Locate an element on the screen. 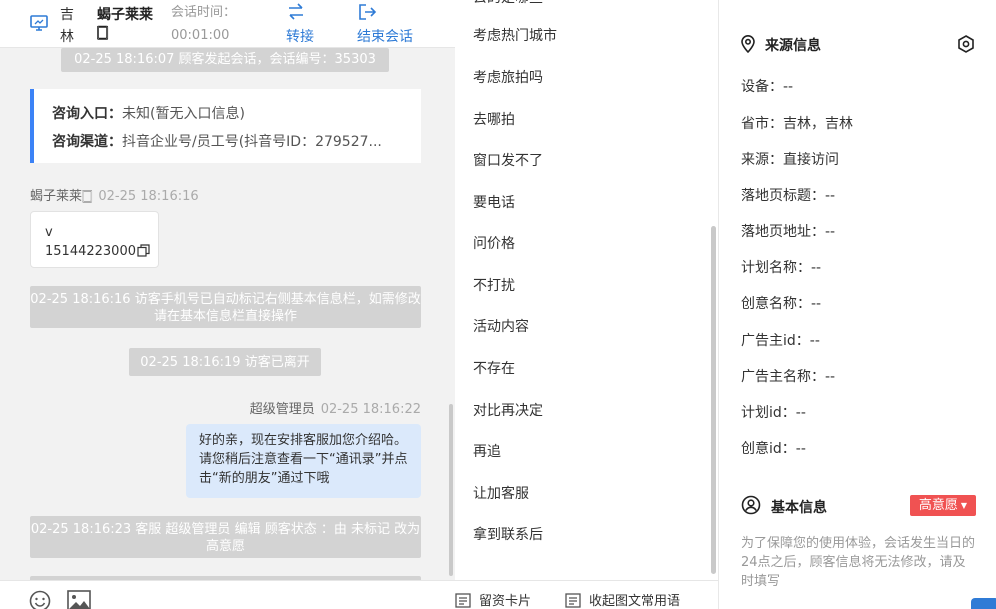 This screenshot has width=996, height=609. lead-card-button: 留资卡片 is located at coordinates (493, 599).